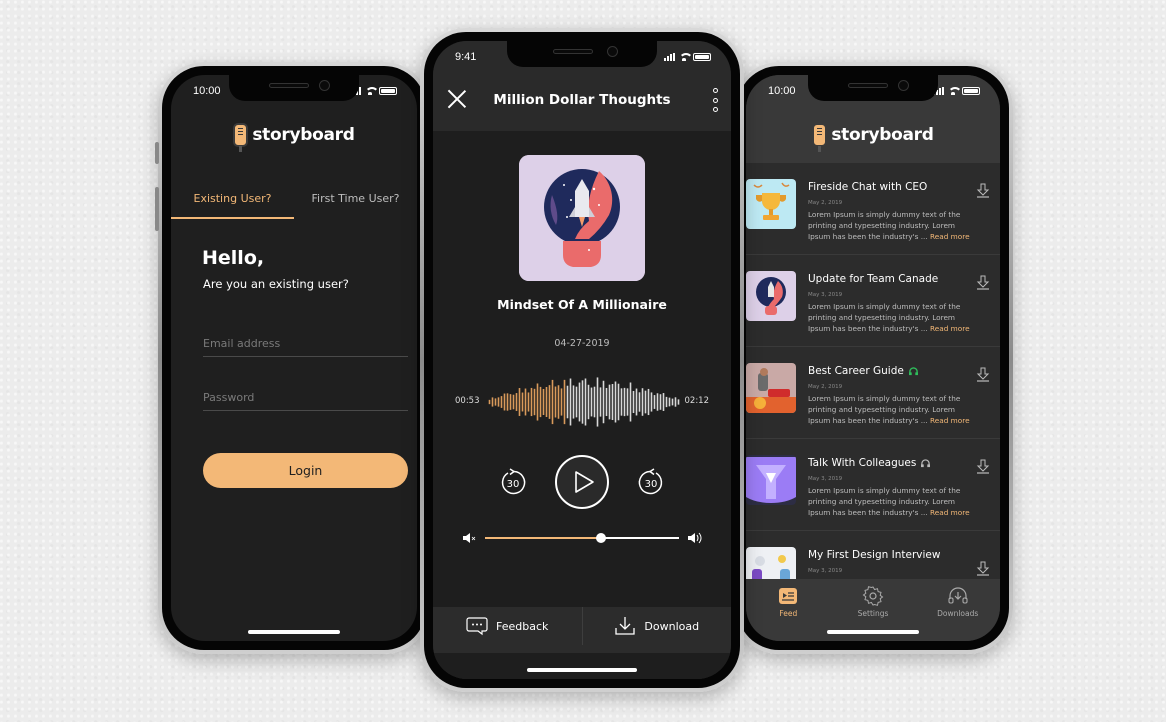  I want to click on skip-forward-30-button: 30, so click(651, 482).